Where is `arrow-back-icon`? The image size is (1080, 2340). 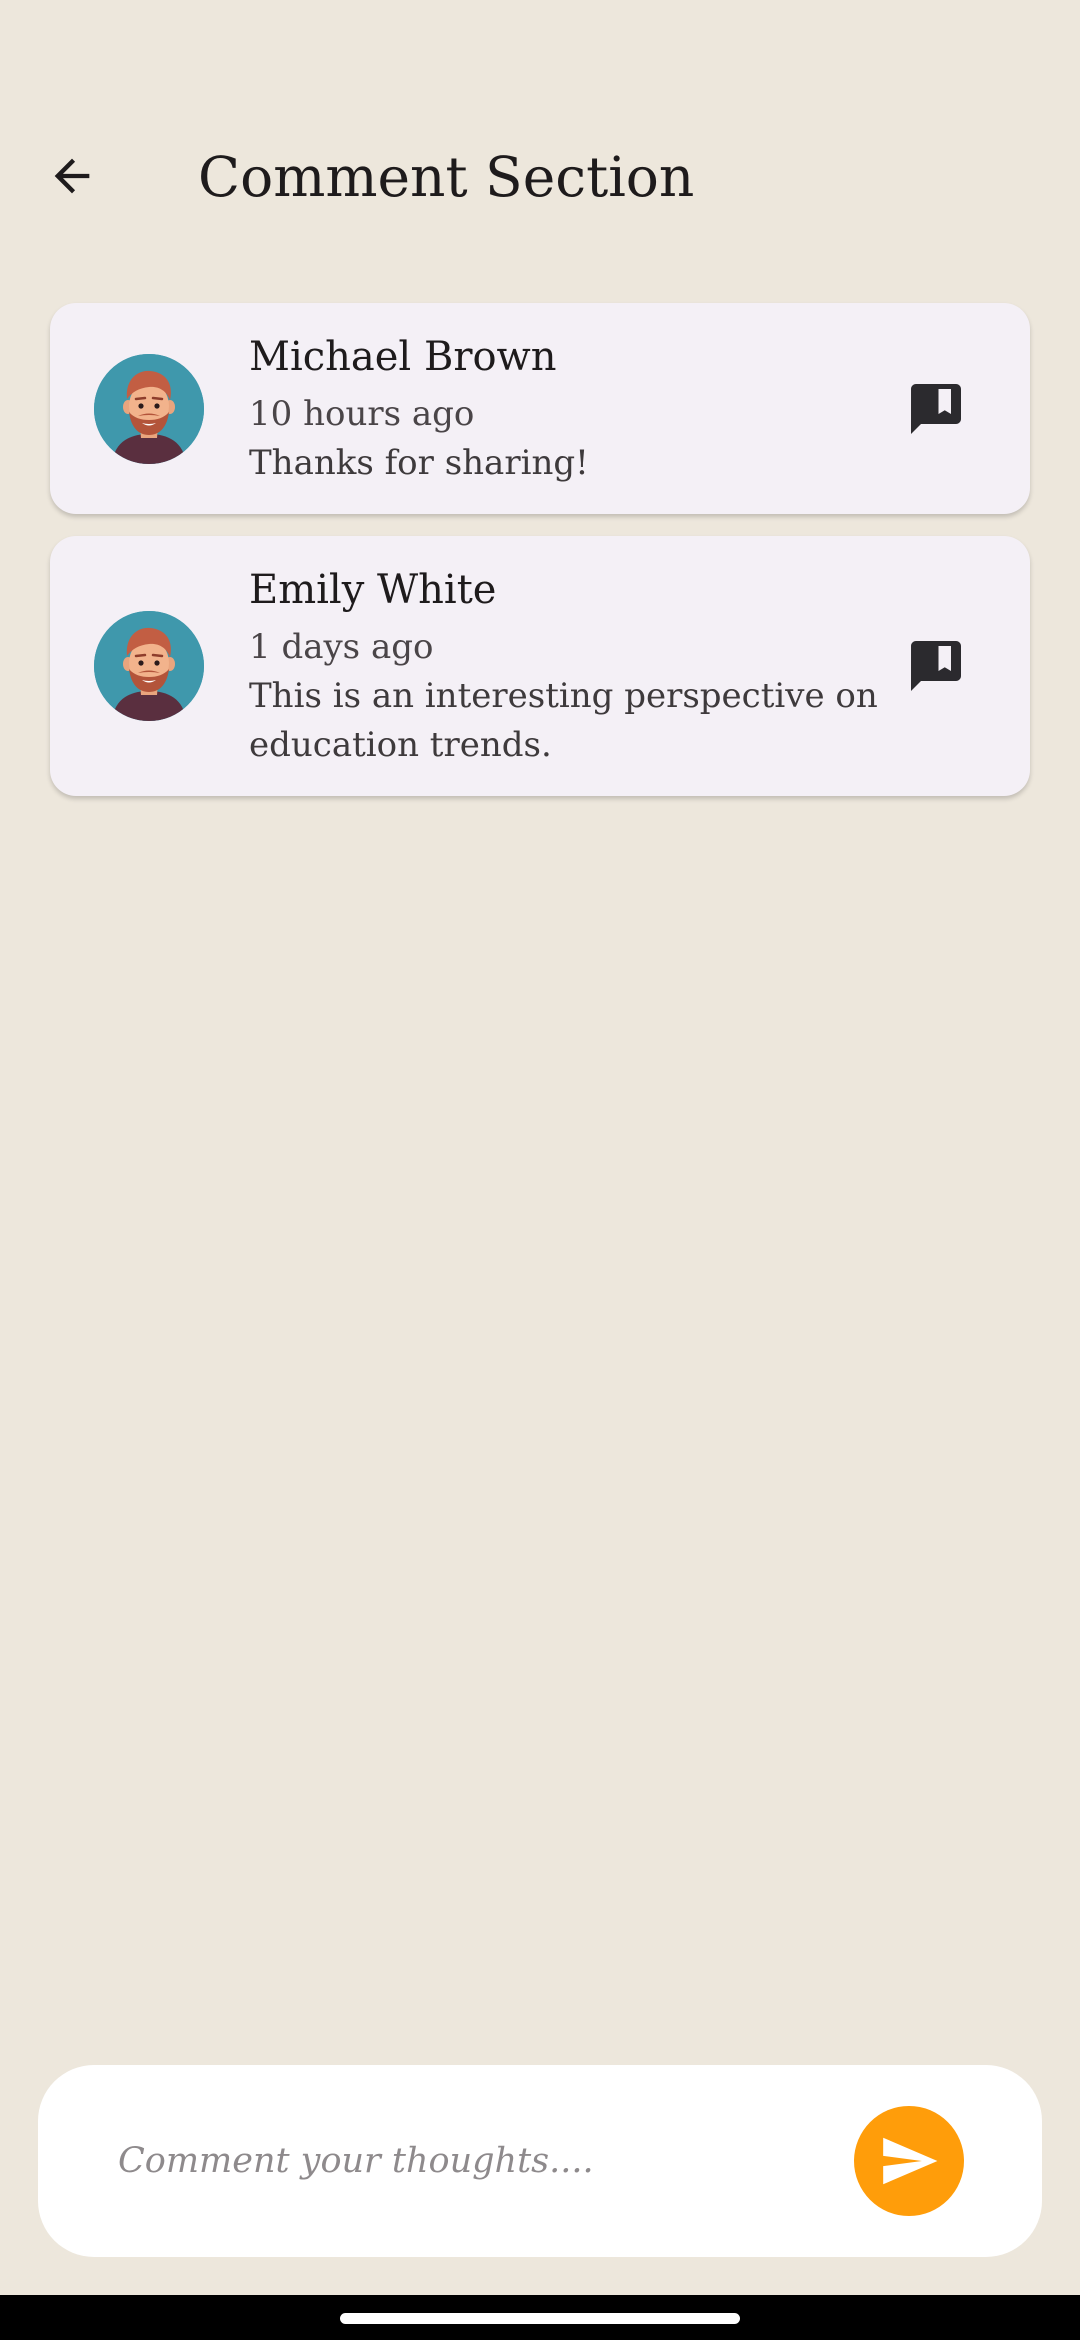 arrow-back-icon is located at coordinates (72, 176).